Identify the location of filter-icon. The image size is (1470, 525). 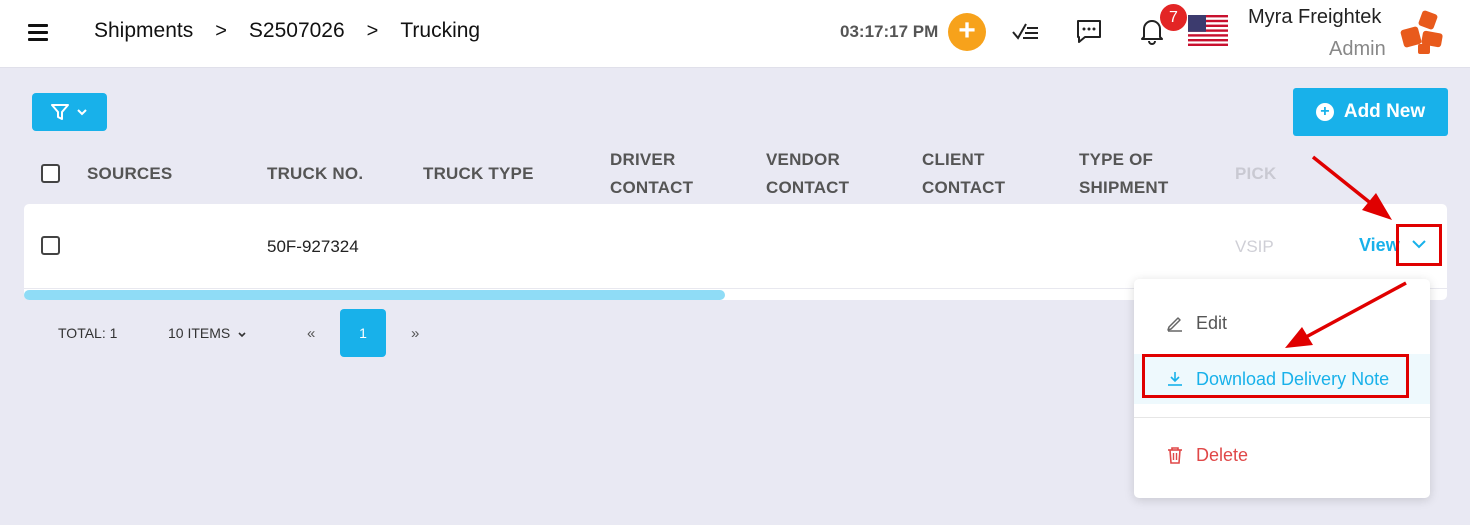
(60, 112).